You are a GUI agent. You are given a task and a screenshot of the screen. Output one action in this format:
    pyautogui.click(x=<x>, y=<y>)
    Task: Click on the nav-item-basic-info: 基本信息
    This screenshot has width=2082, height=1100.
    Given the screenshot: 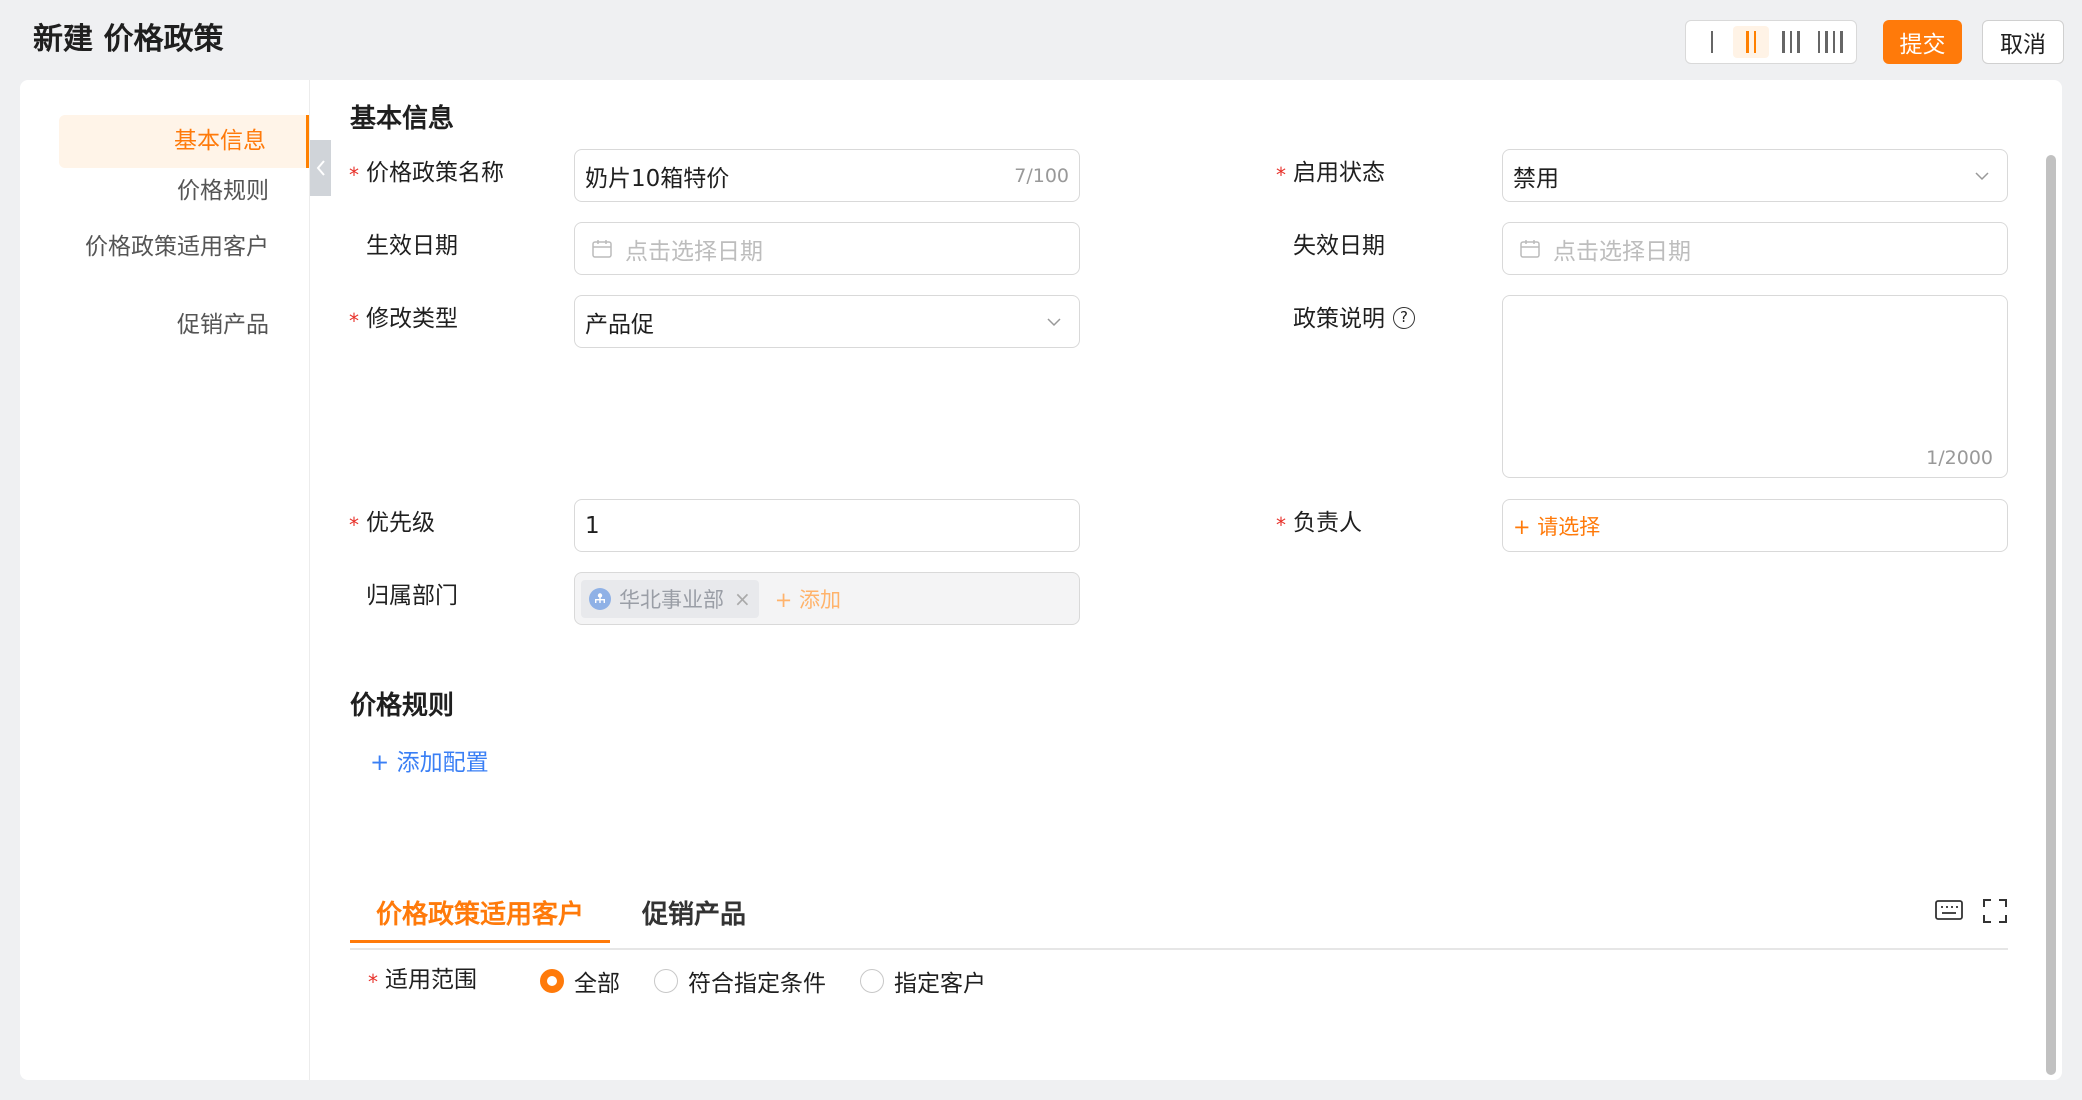 What is the action you would take?
    pyautogui.click(x=184, y=141)
    